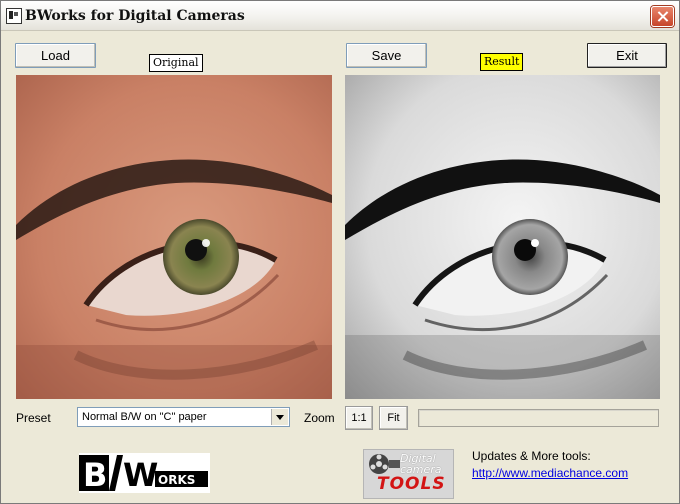 This screenshot has width=680, height=504. I want to click on zoom-1to1-button: 1:1, so click(359, 418).